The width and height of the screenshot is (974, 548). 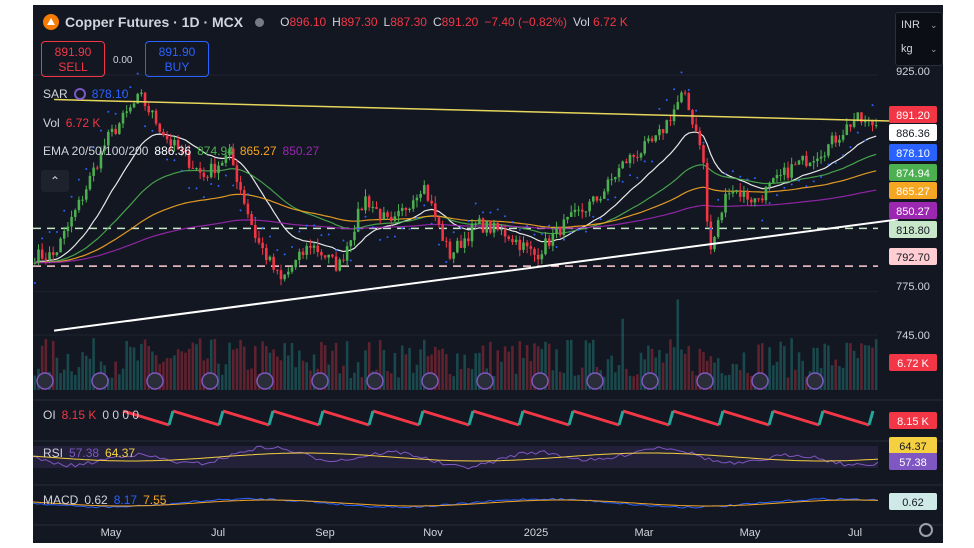 I want to click on symbol-title: Copper Futures · 1D · MCX, so click(x=154, y=22).